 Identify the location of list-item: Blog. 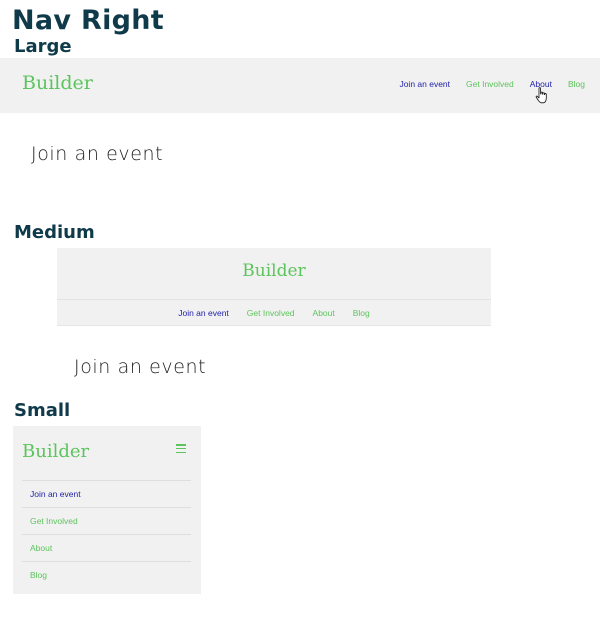
(106, 574).